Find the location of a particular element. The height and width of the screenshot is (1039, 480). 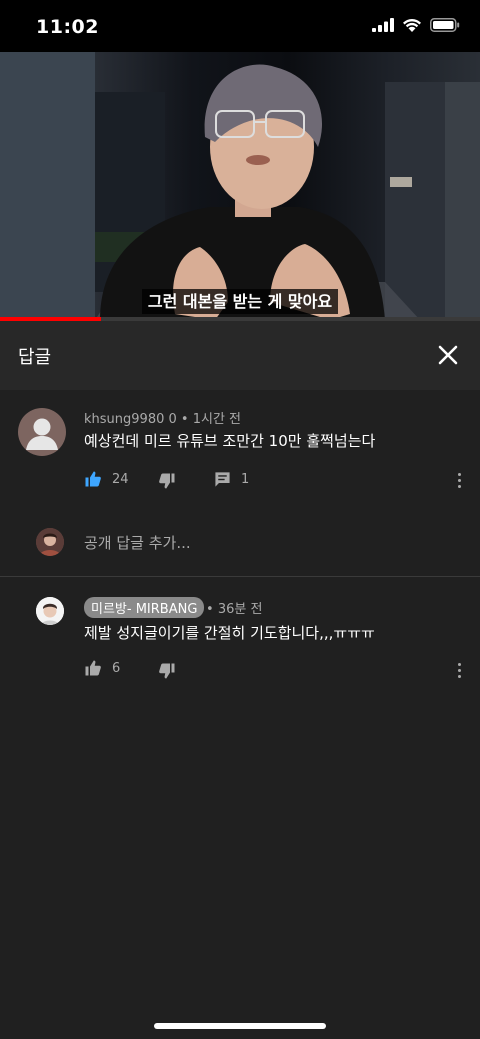

close-icon is located at coordinates (448, 355).